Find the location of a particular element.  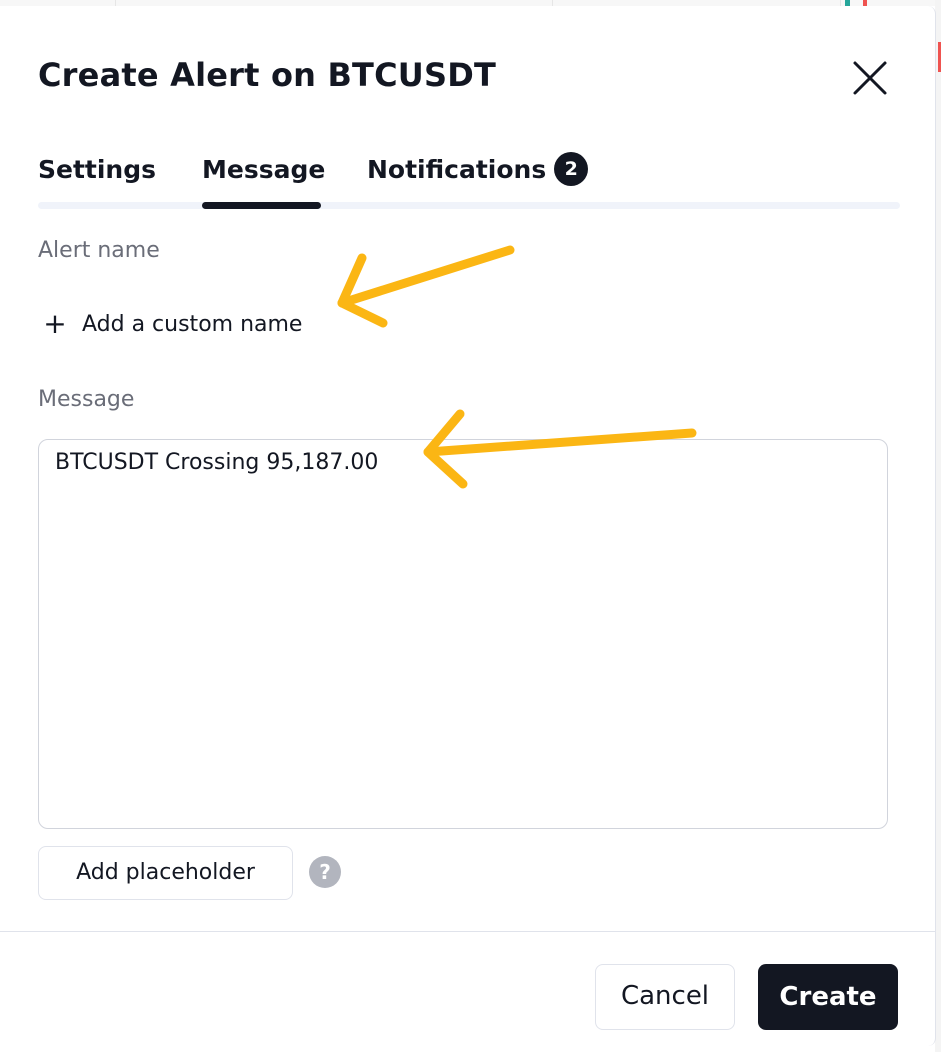

tab-notifications: Notifications 2 is located at coordinates (478, 170).